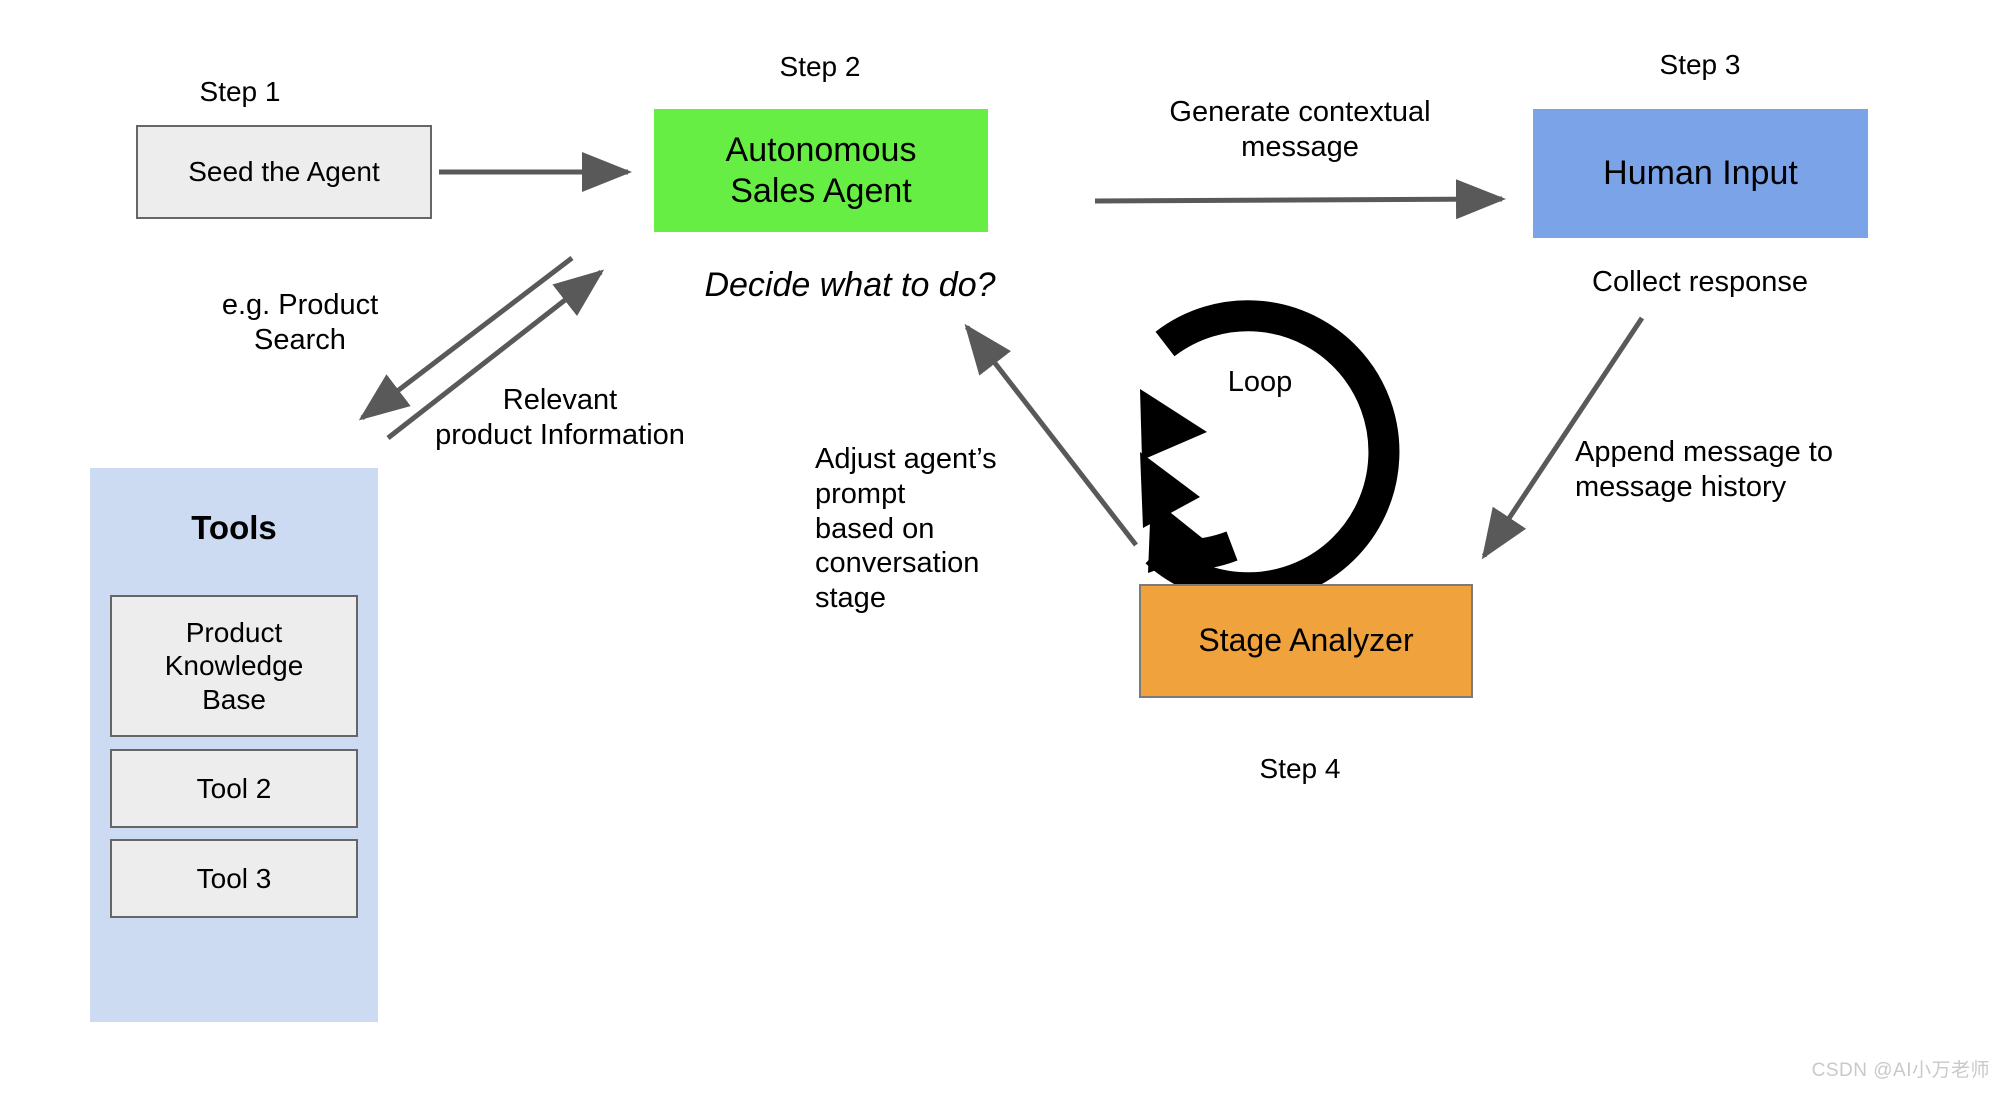 Image resolution: width=2010 pixels, height=1100 pixels. Describe the element at coordinates (234, 527) in the screenshot. I see `tools-panel-heading: Tools` at that location.